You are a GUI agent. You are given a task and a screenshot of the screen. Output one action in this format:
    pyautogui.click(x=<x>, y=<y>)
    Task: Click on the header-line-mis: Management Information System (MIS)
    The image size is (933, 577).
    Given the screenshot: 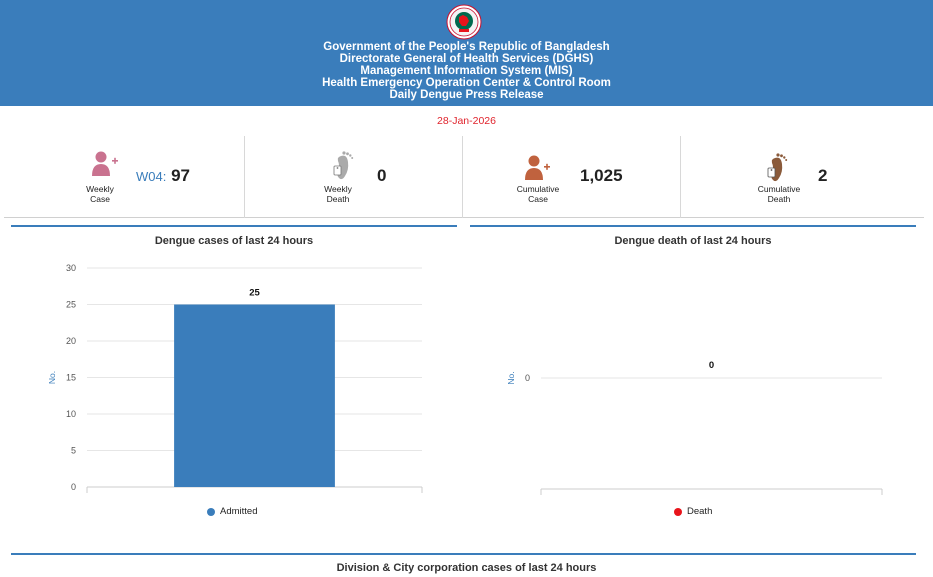 What is the action you would take?
    pyautogui.click(x=466, y=71)
    